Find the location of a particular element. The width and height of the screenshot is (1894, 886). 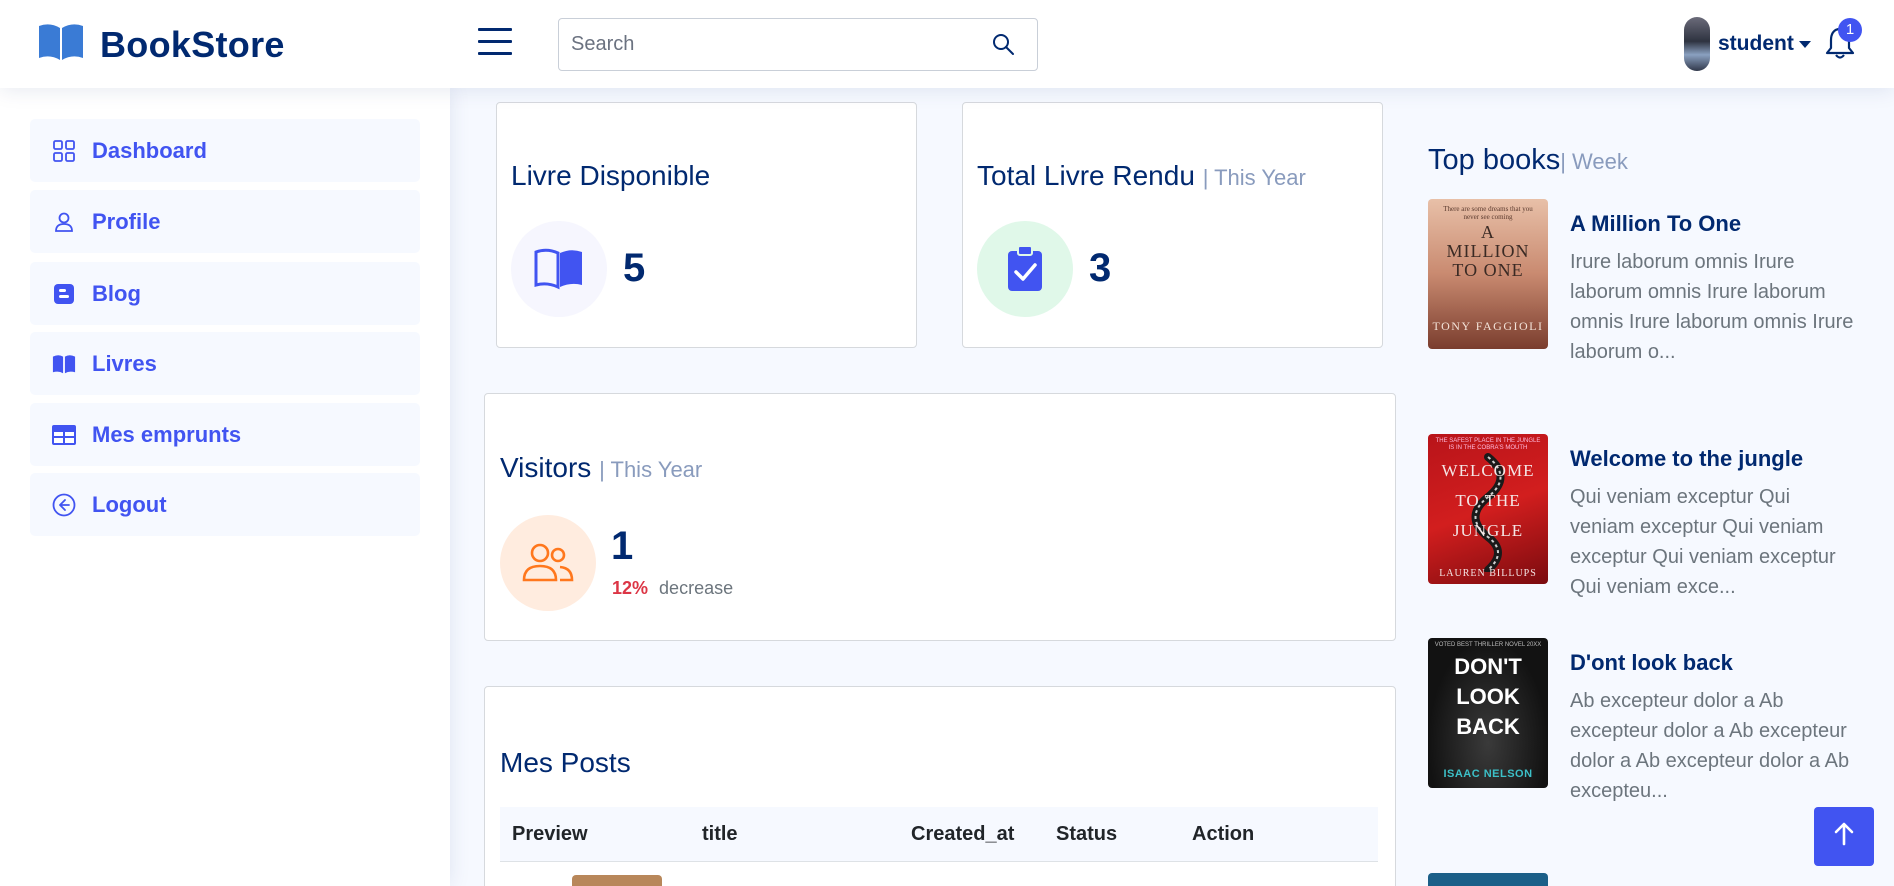

search-input is located at coordinates (759, 44).